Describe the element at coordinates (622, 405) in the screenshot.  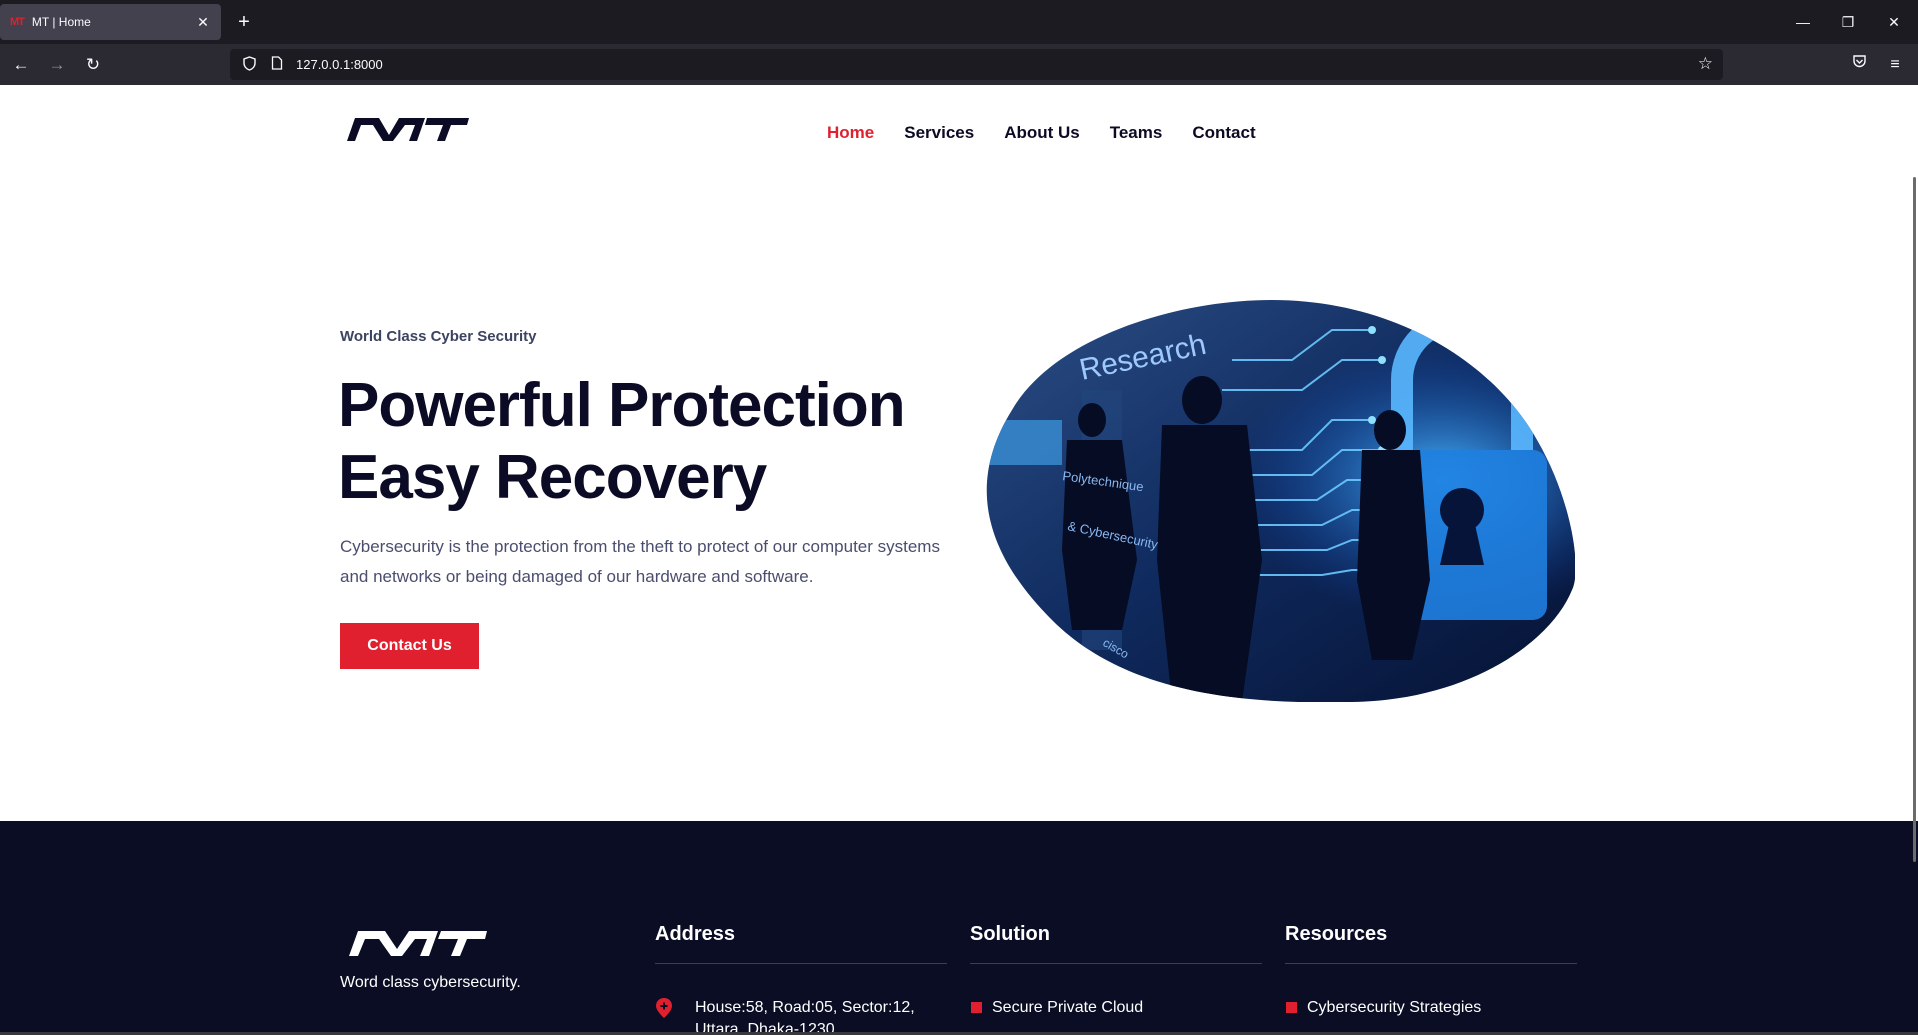
I see `hero-title-line-1: Powerful Protection` at that location.